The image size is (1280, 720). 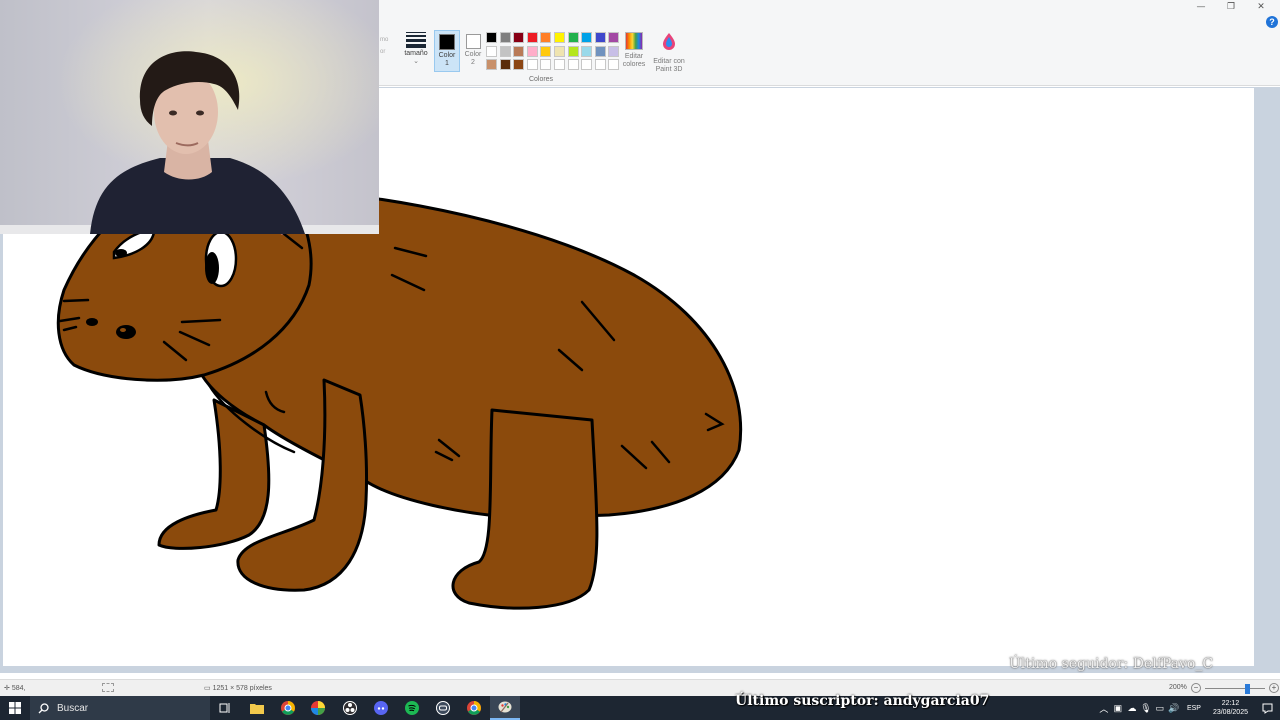 What do you see at coordinates (669, 65) in the screenshot?
I see `paint3d-label: Editar con Paint 3D` at bounding box center [669, 65].